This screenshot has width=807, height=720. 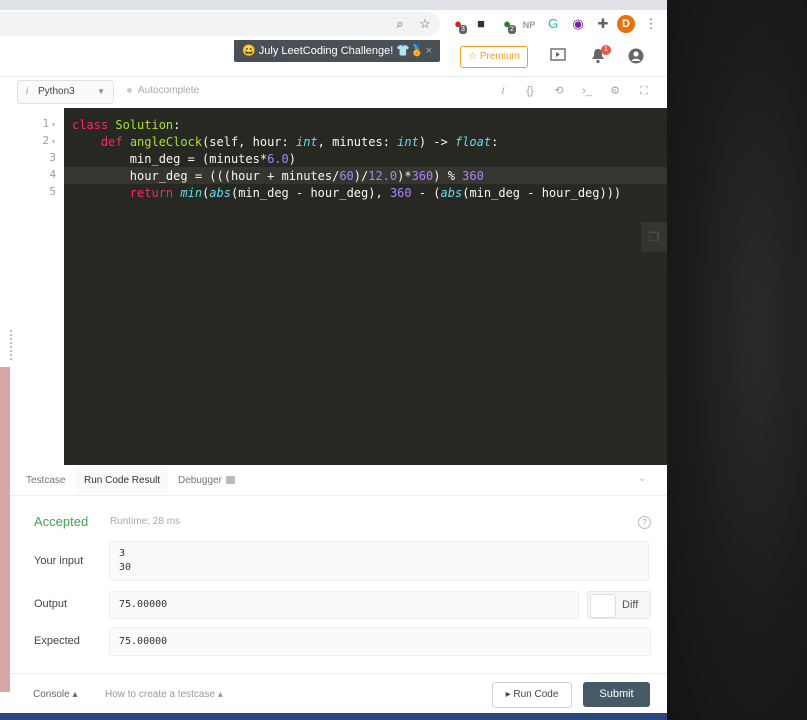 What do you see at coordinates (49, 140) in the screenshot?
I see `line-number: 2 ▾` at bounding box center [49, 140].